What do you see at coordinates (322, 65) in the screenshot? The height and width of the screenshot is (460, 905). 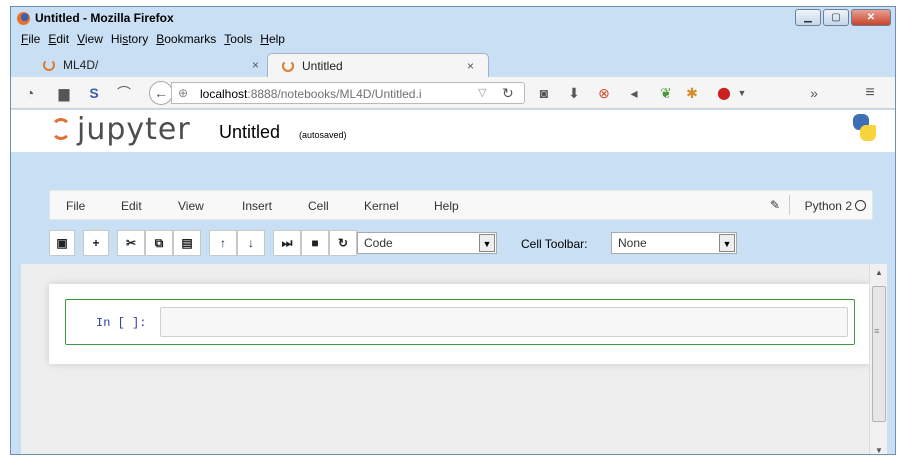 I see `tab-label: Untitled` at bounding box center [322, 65].